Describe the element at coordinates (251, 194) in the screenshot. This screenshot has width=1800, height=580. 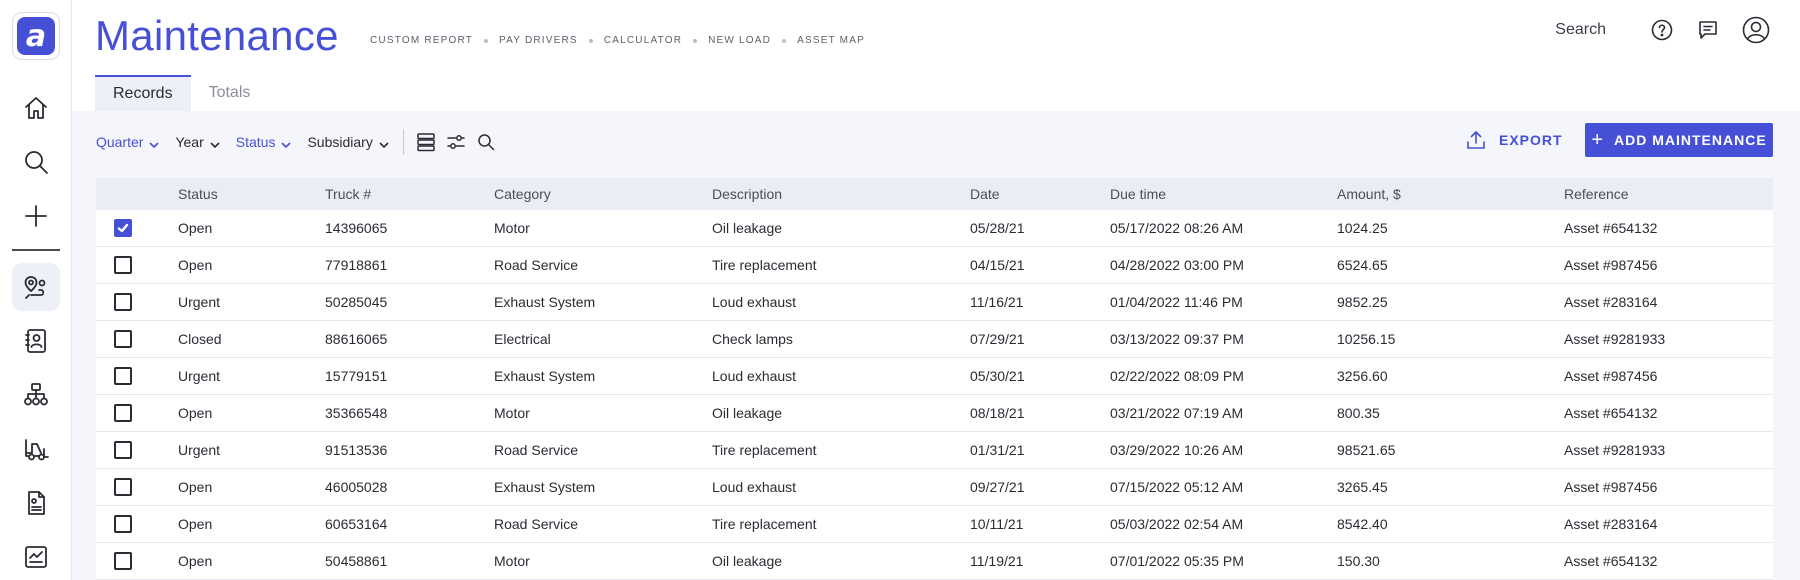
I see `column-header-status: Status` at that location.